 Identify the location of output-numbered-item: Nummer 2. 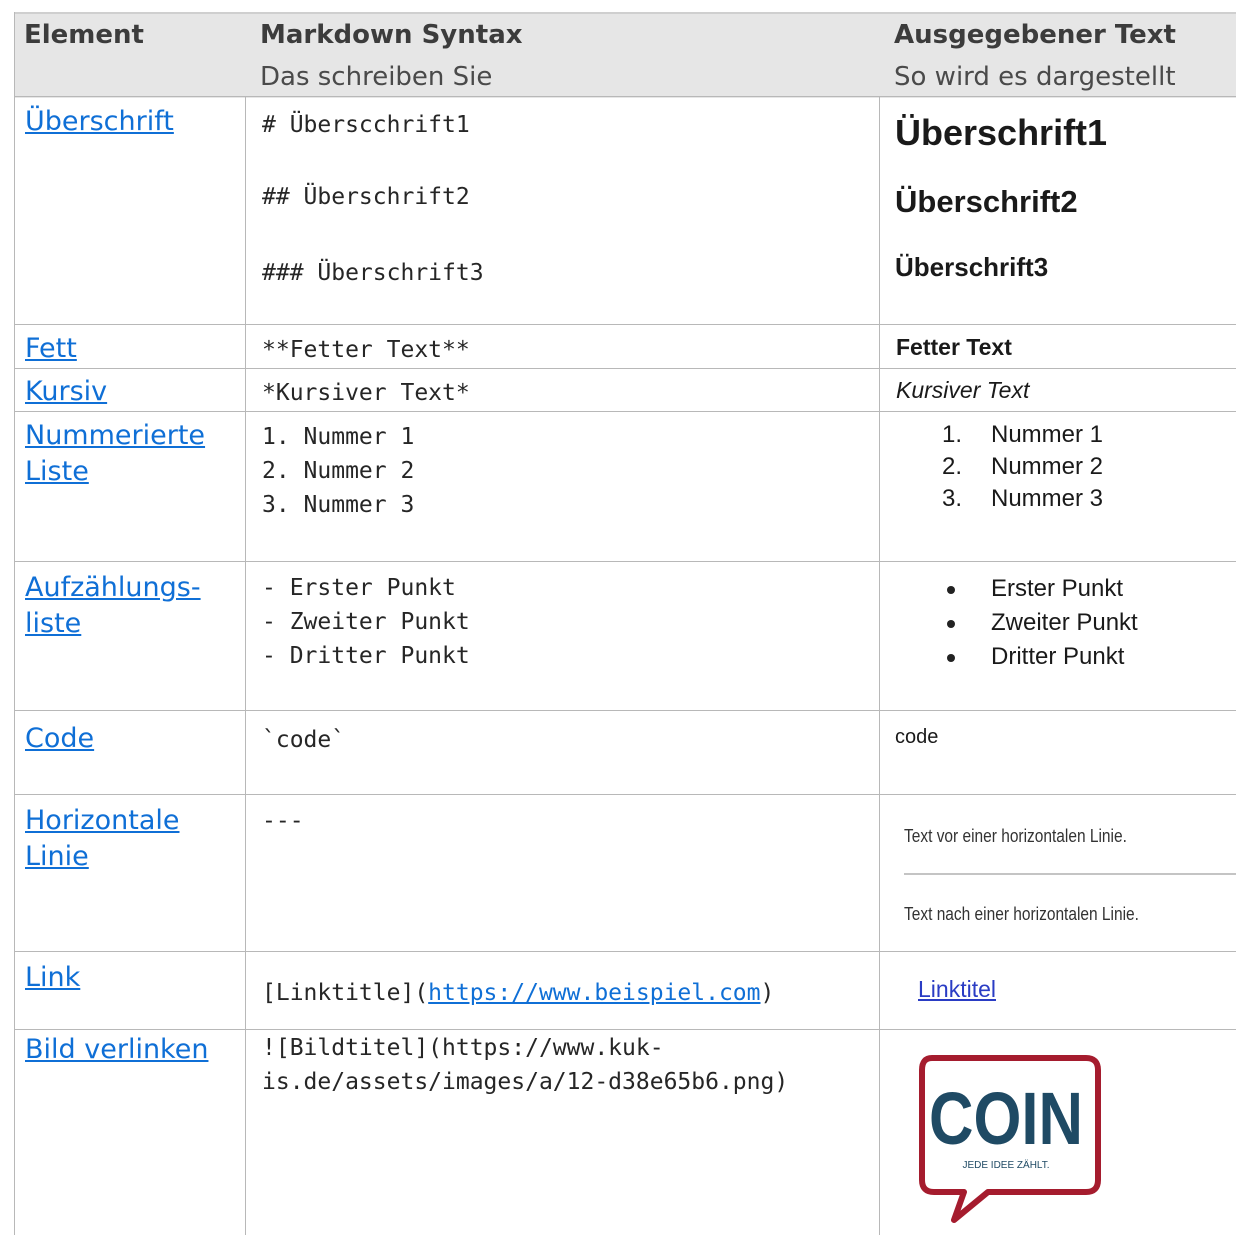
(1047, 466).